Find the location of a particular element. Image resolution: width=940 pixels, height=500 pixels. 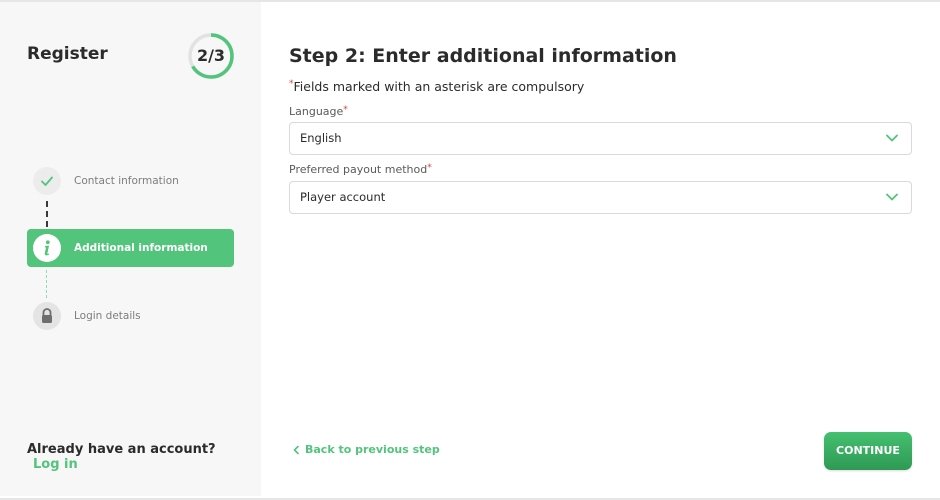

step-login-details: Login details is located at coordinates (130, 316).